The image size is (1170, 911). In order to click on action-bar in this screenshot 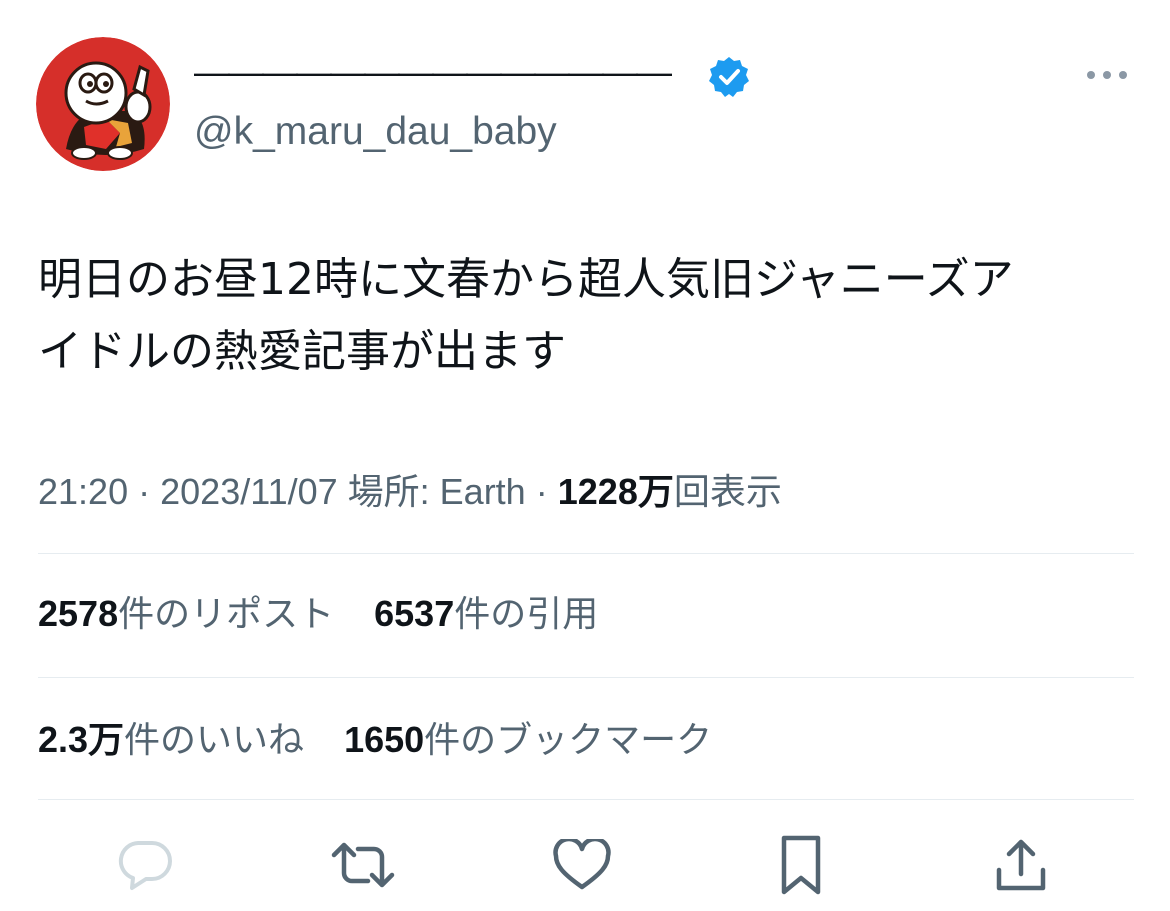, I will do `click(585, 865)`.